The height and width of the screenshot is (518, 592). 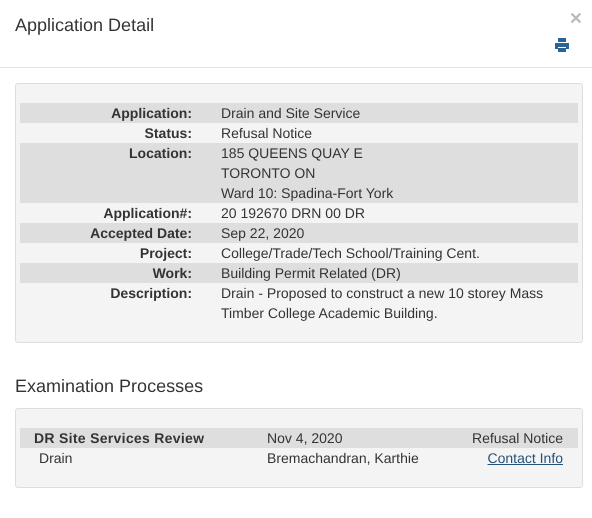 What do you see at coordinates (382, 303) in the screenshot?
I see `field-value: Drain - Proposed to construct a new 10 storey Mass Timber College Academic Building.` at bounding box center [382, 303].